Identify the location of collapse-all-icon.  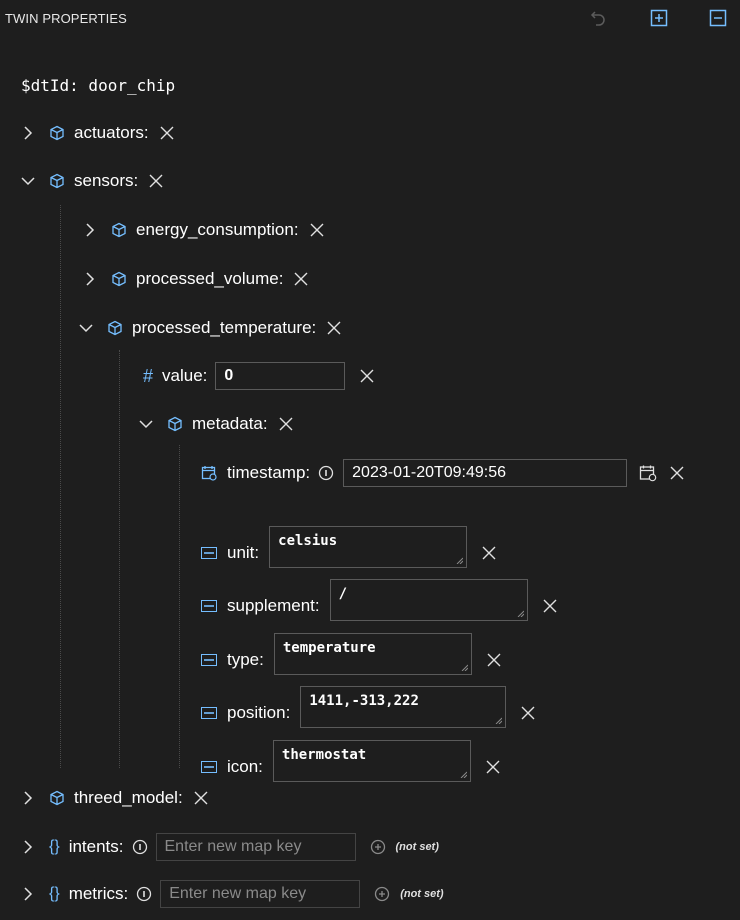
(718, 18).